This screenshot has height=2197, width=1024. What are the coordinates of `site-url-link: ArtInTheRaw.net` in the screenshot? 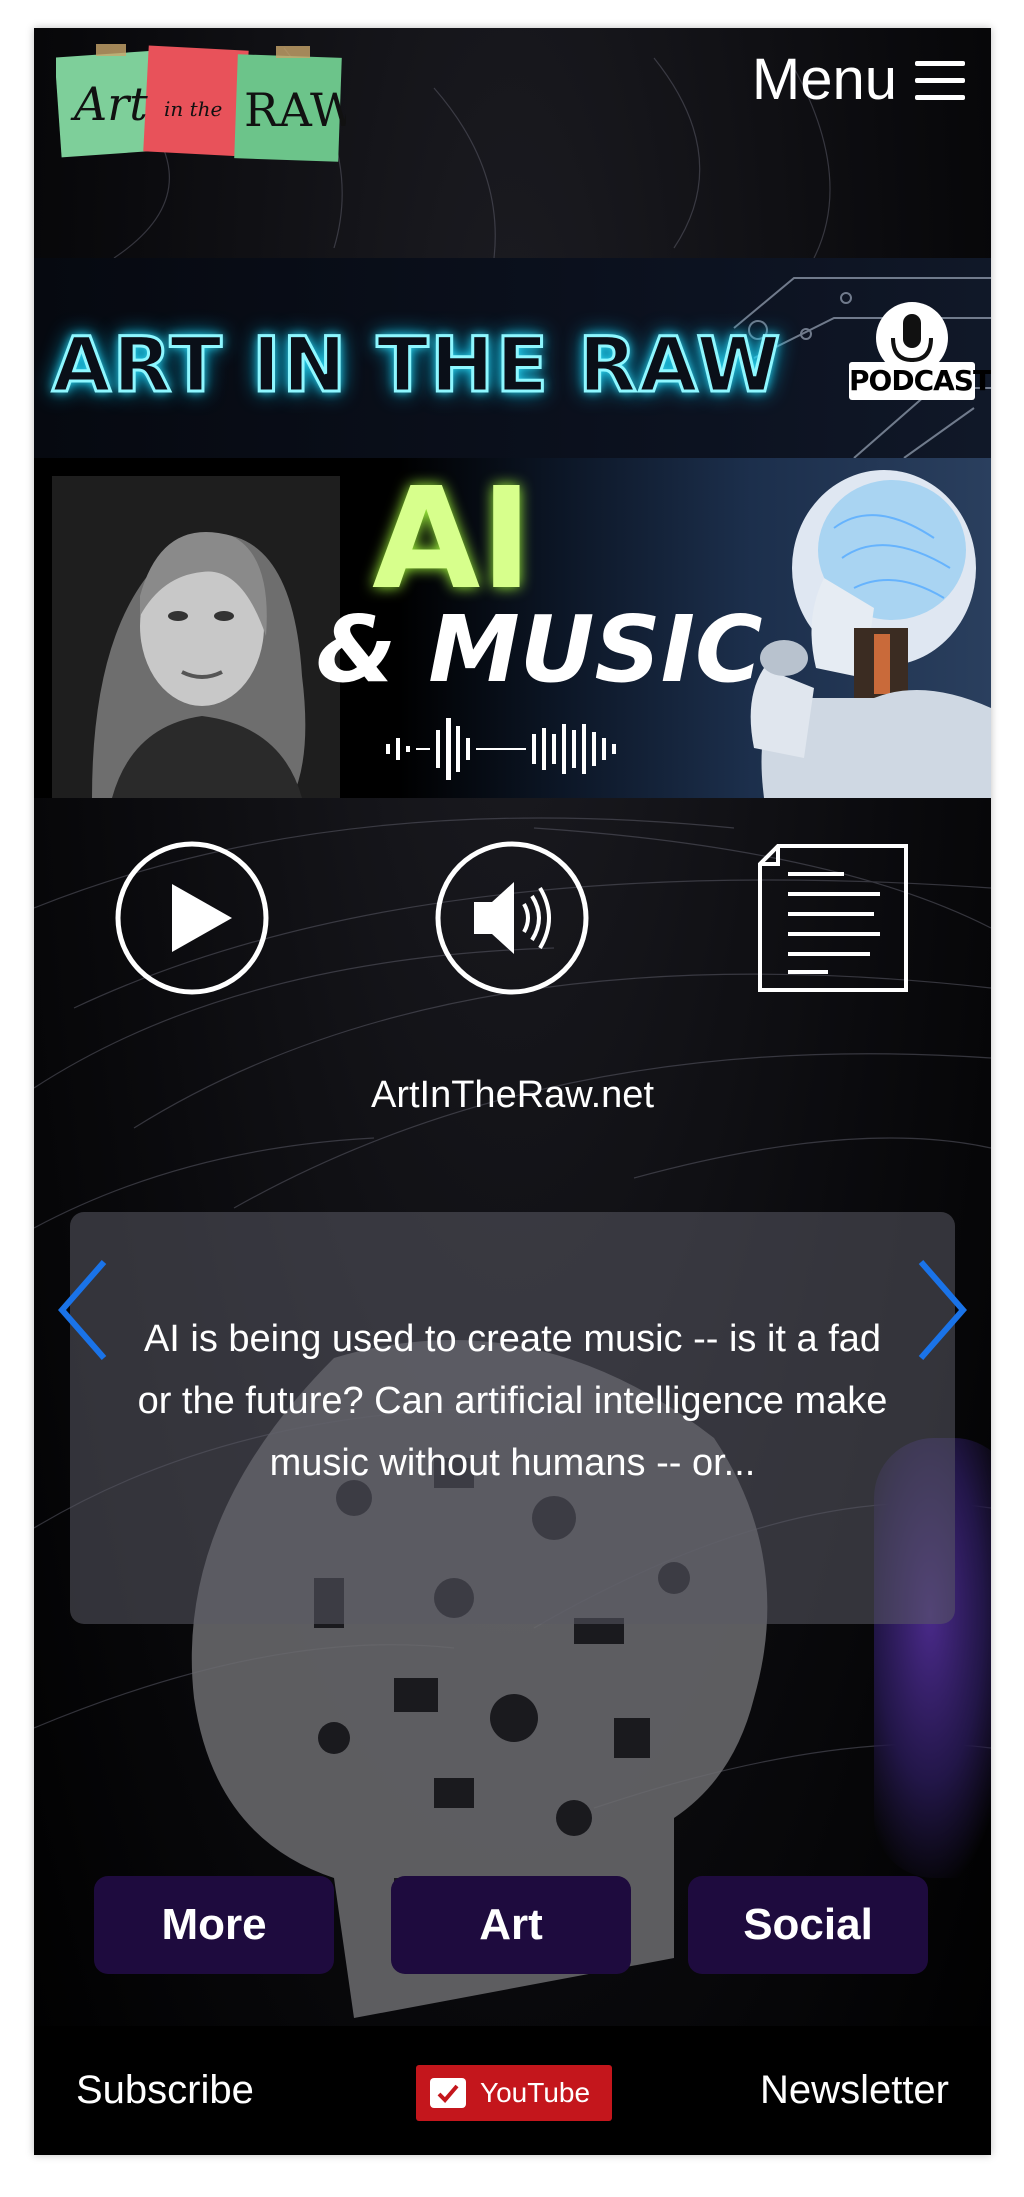 It's located at (512, 1095).